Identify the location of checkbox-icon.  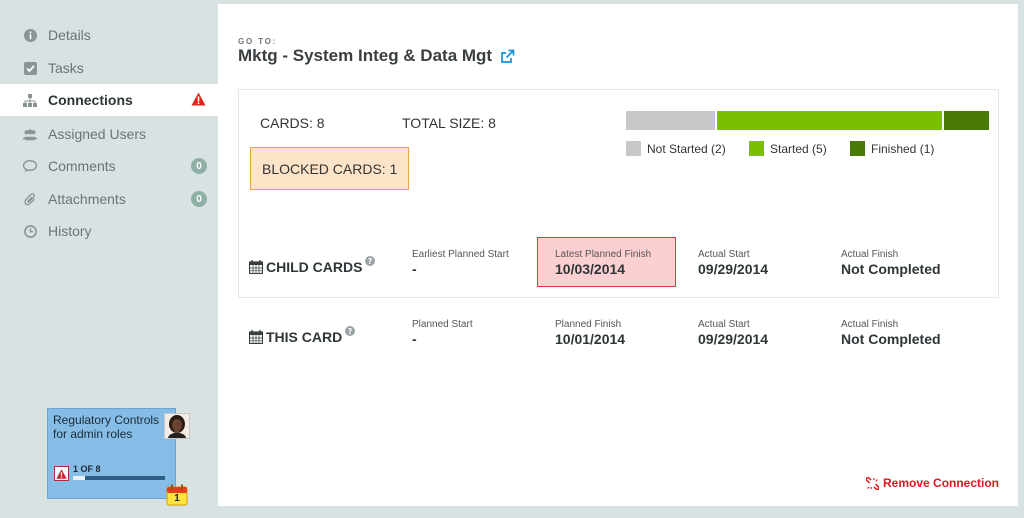
(30, 68).